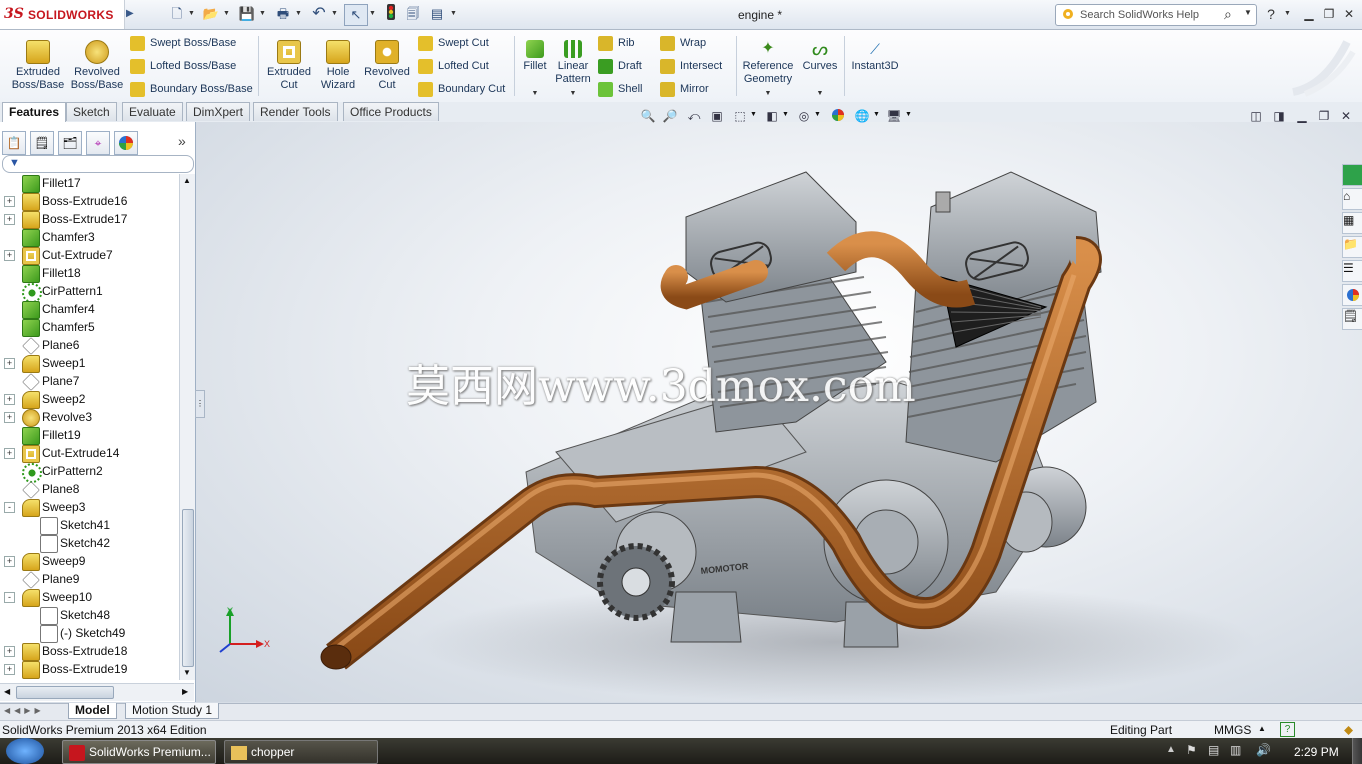  I want to click on panel-expand-chevron-icon: », so click(182, 141).